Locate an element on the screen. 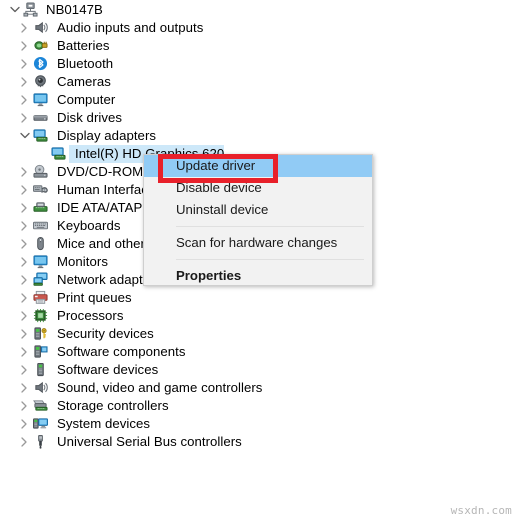  tree-item-label: Disk drives is located at coordinates (90, 117).